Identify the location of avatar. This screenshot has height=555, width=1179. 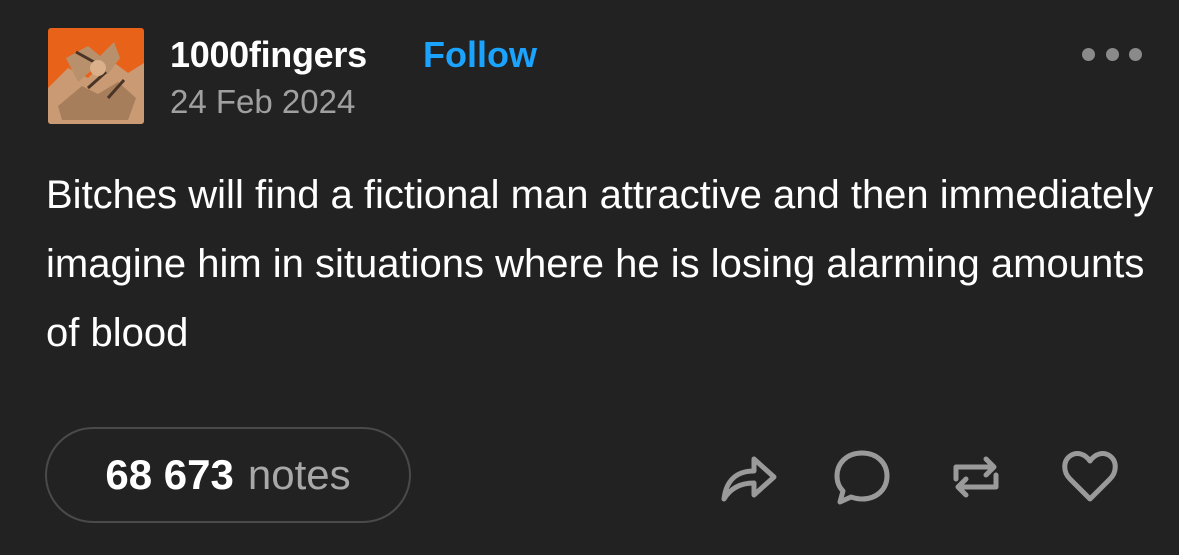
(96, 76).